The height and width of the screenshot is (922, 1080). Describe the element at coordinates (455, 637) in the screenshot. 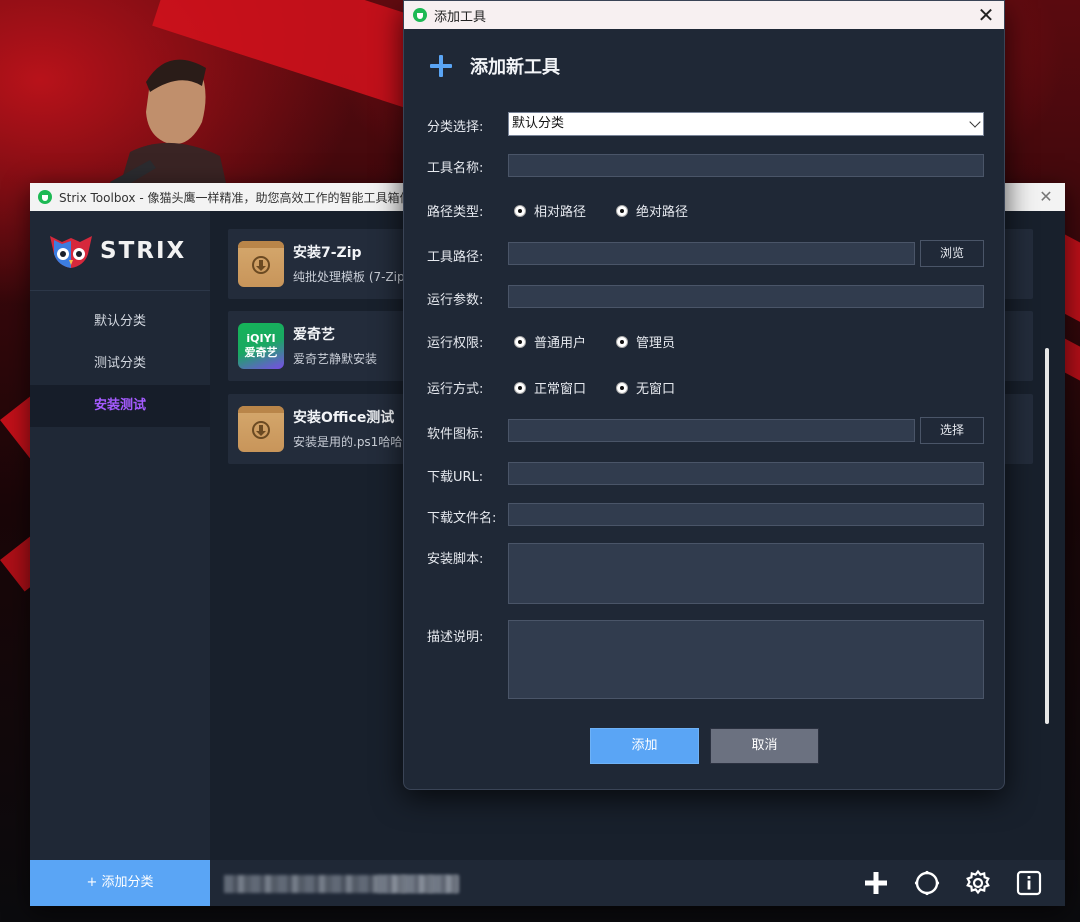

I see `description-label: 描述说明:` at that location.